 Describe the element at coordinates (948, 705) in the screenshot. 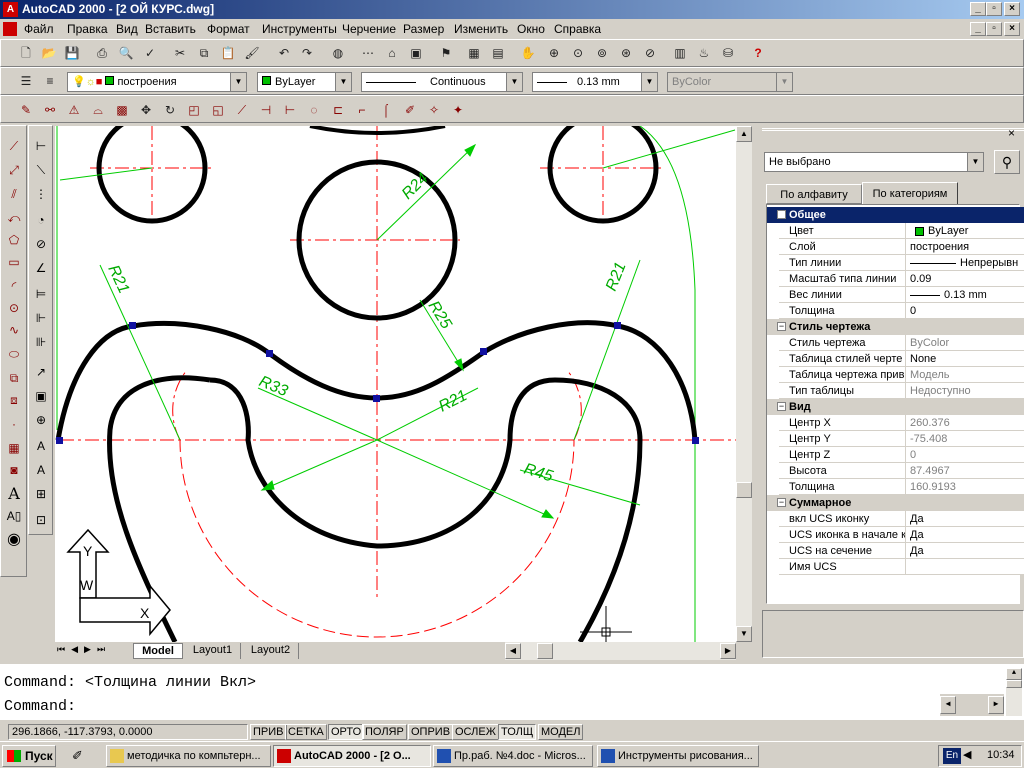

I see `scroll-left-icon: ◀` at that location.